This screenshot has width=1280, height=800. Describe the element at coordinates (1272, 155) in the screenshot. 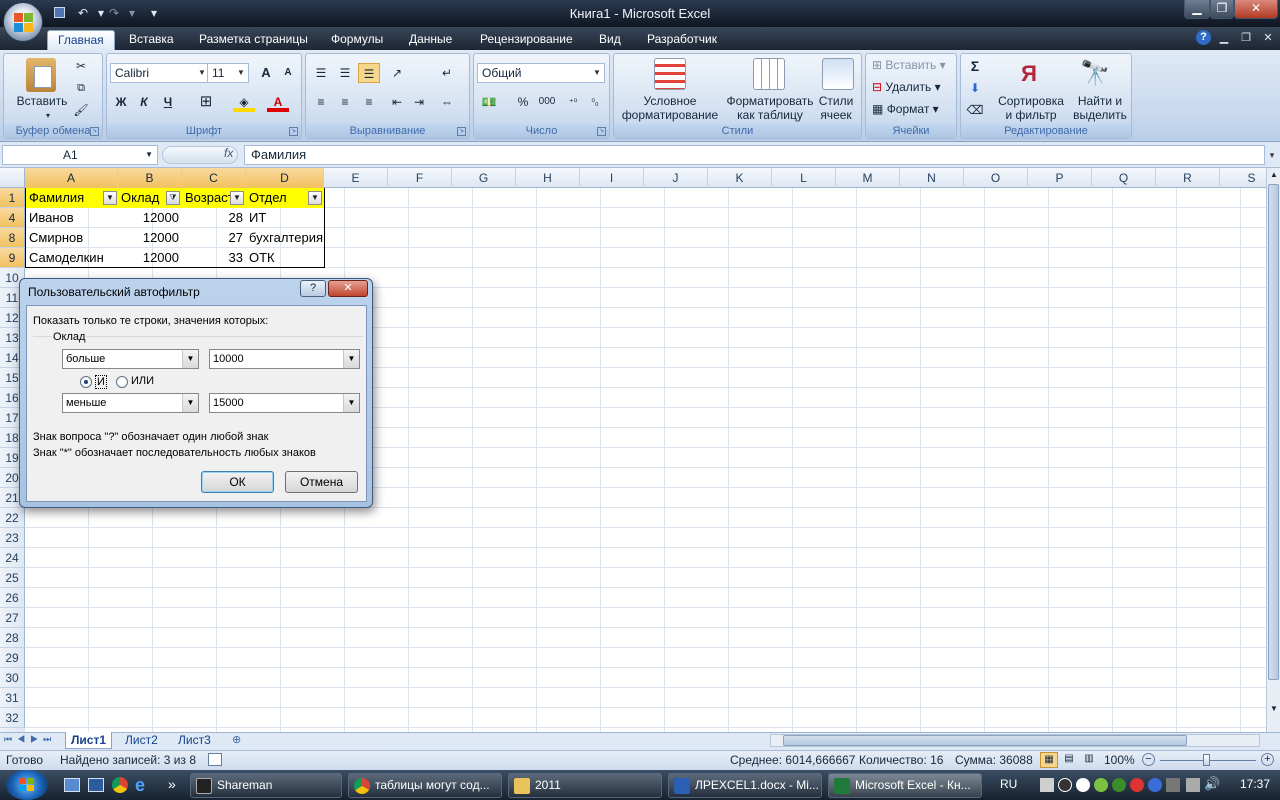

I see `expand-formula-icon: ▾` at that location.